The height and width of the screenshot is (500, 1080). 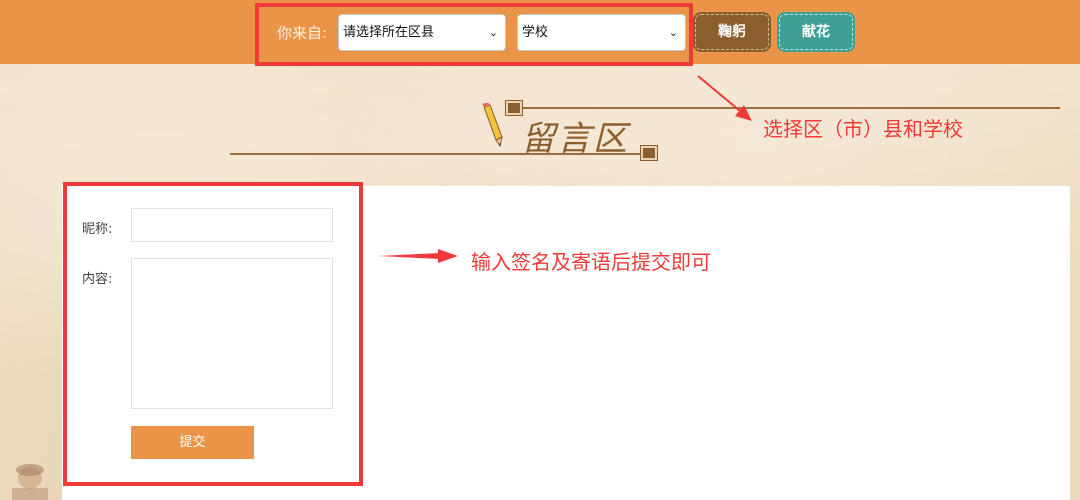 What do you see at coordinates (591, 262) in the screenshot?
I see `annotation-submit-hint: 输入签名及寄语后提交即可` at bounding box center [591, 262].